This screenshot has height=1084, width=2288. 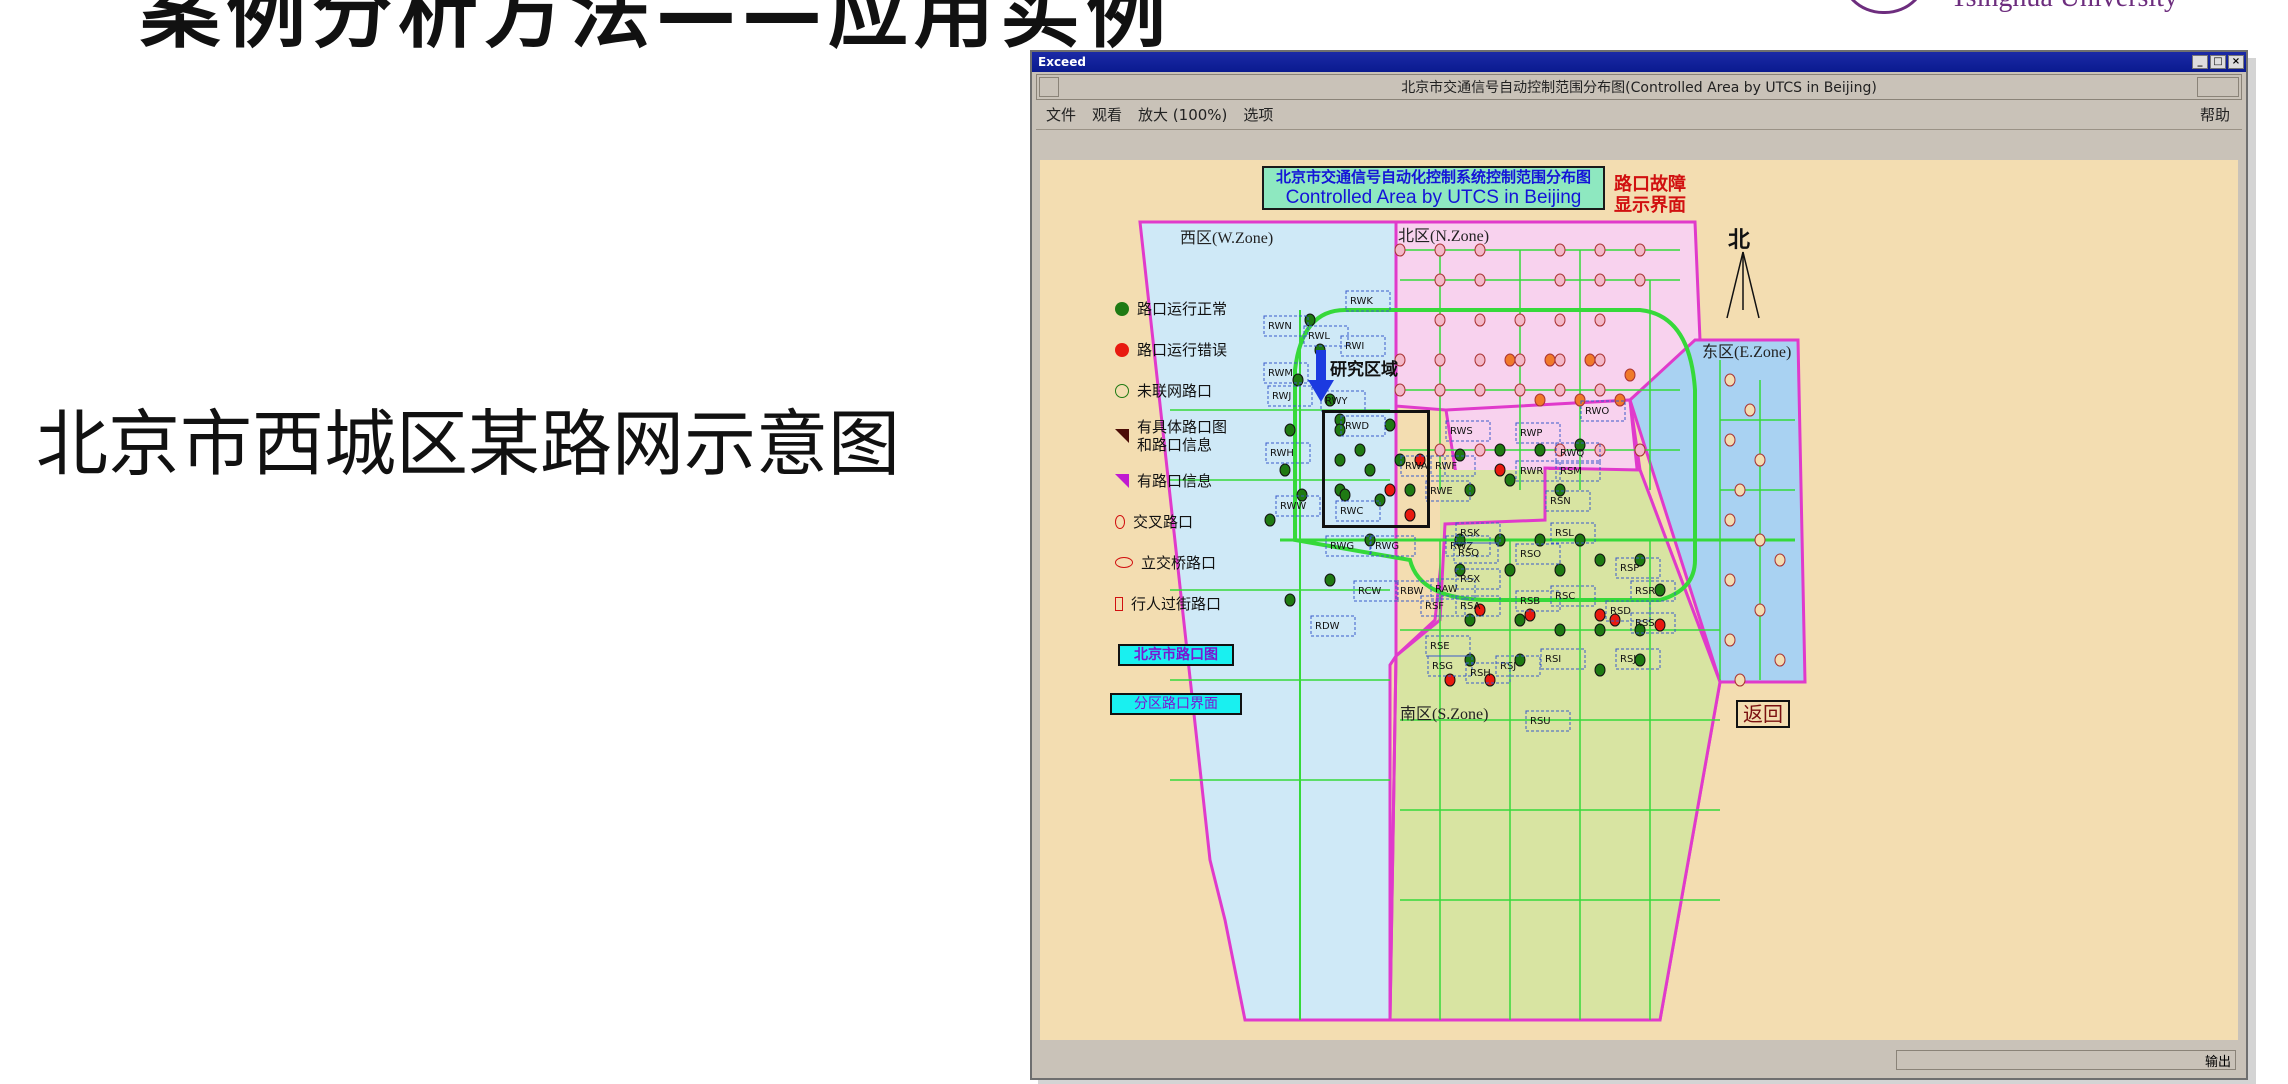 I want to click on region-label: RAW, so click(x=1446, y=589).